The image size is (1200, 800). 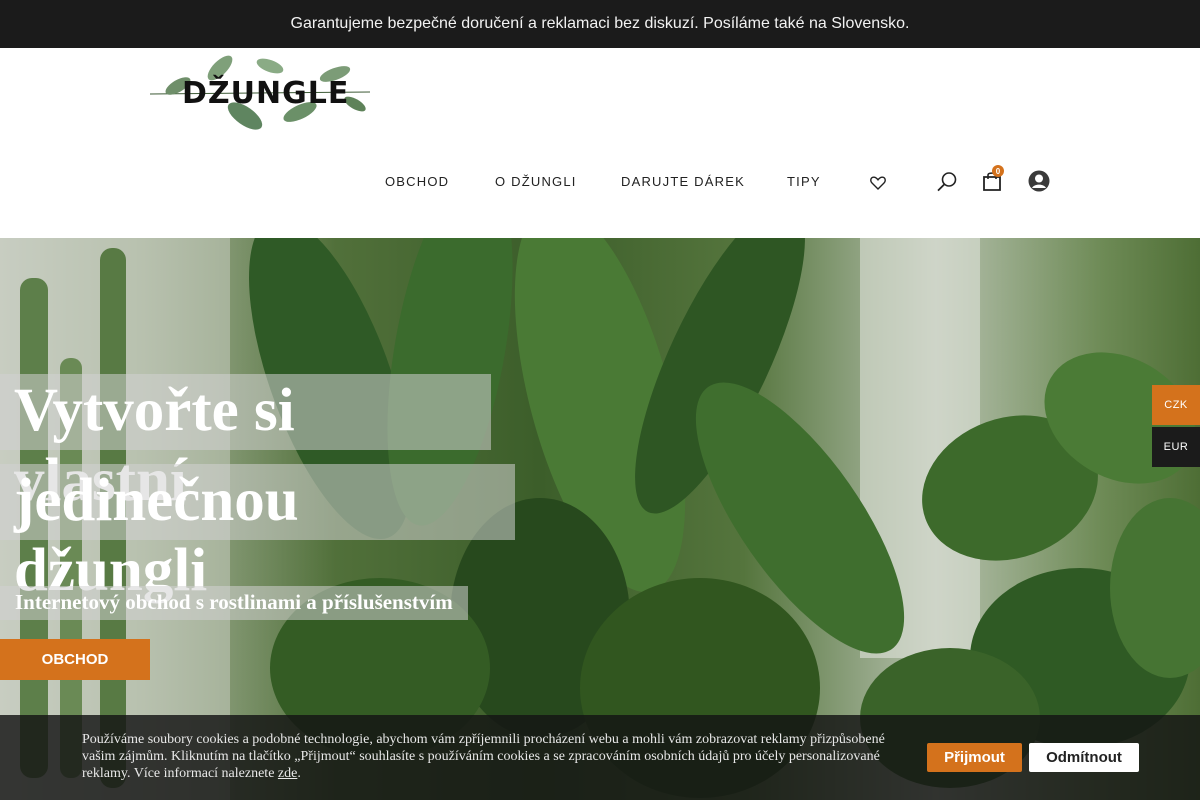 I want to click on logo: DŽUNGLE, so click(x=260, y=94).